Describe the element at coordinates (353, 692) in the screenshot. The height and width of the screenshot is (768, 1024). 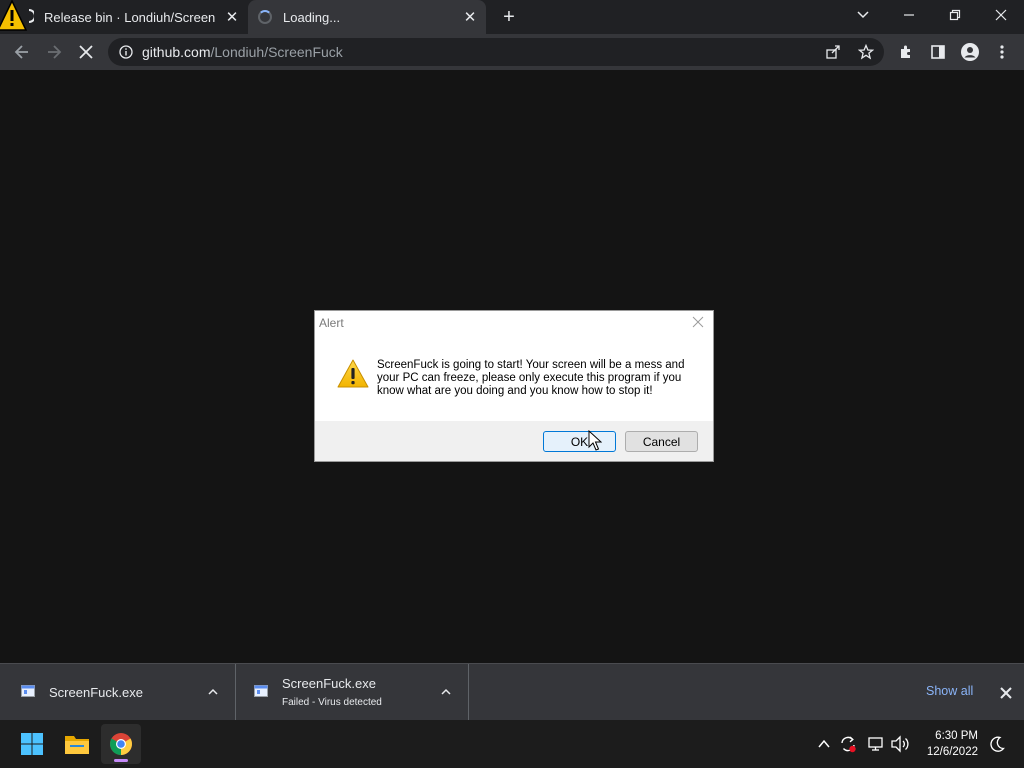
I see `download-item: ScreenFuck.exe Failed - Virus detected` at that location.